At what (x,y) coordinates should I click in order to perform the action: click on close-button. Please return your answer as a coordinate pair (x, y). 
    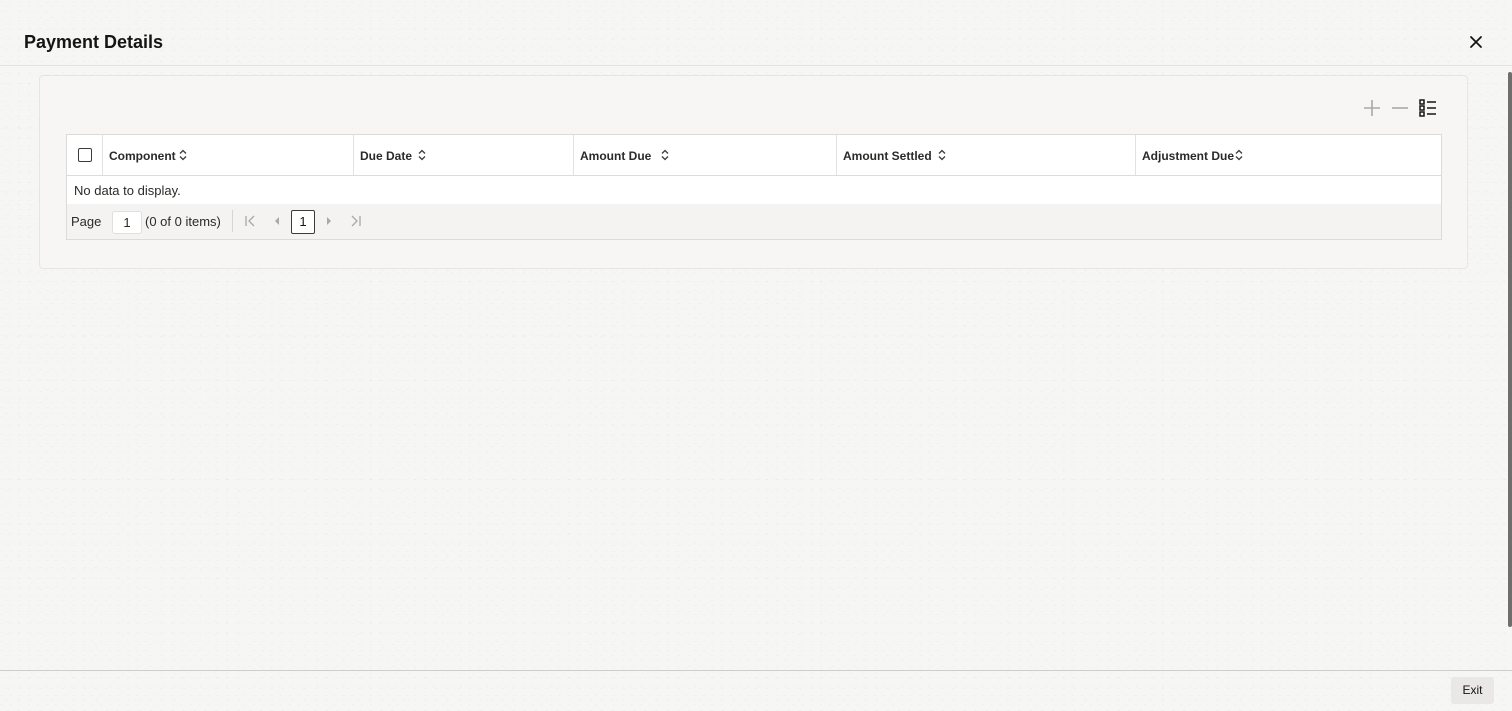
    Looking at the image, I should click on (1476, 42).